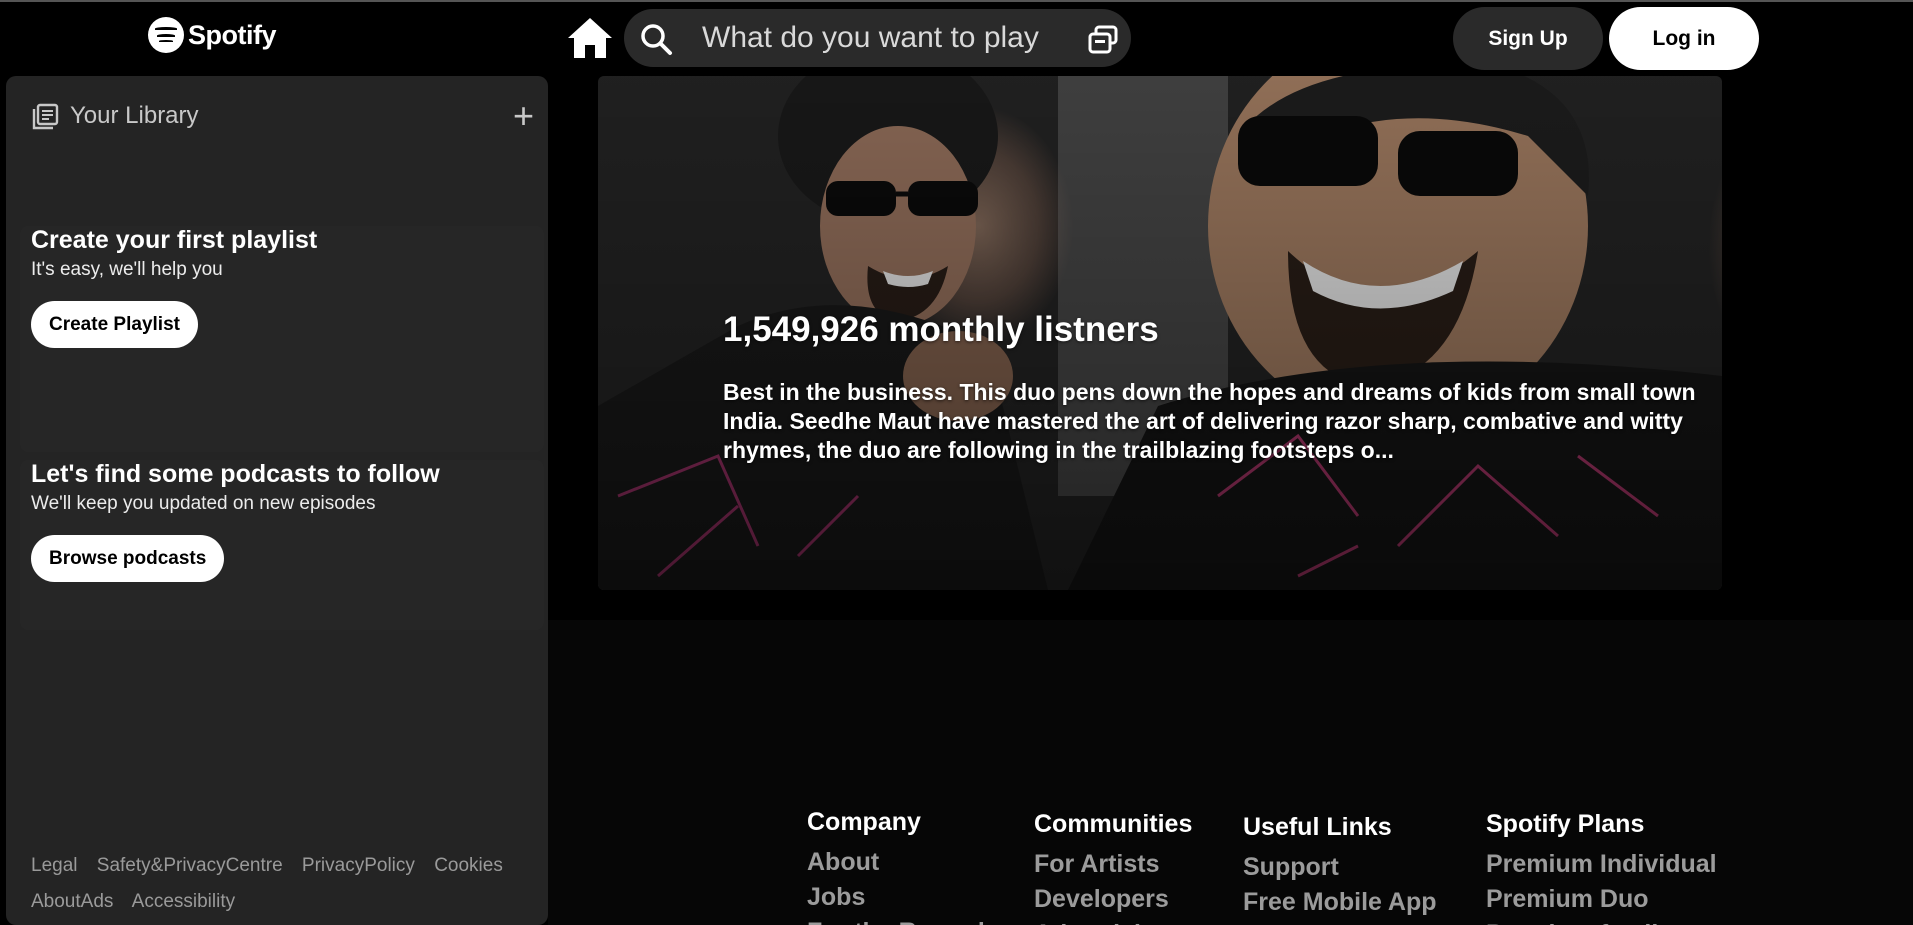 Image resolution: width=1913 pixels, height=925 pixels. I want to click on footer-link-jobs: Jobs, so click(896, 897).